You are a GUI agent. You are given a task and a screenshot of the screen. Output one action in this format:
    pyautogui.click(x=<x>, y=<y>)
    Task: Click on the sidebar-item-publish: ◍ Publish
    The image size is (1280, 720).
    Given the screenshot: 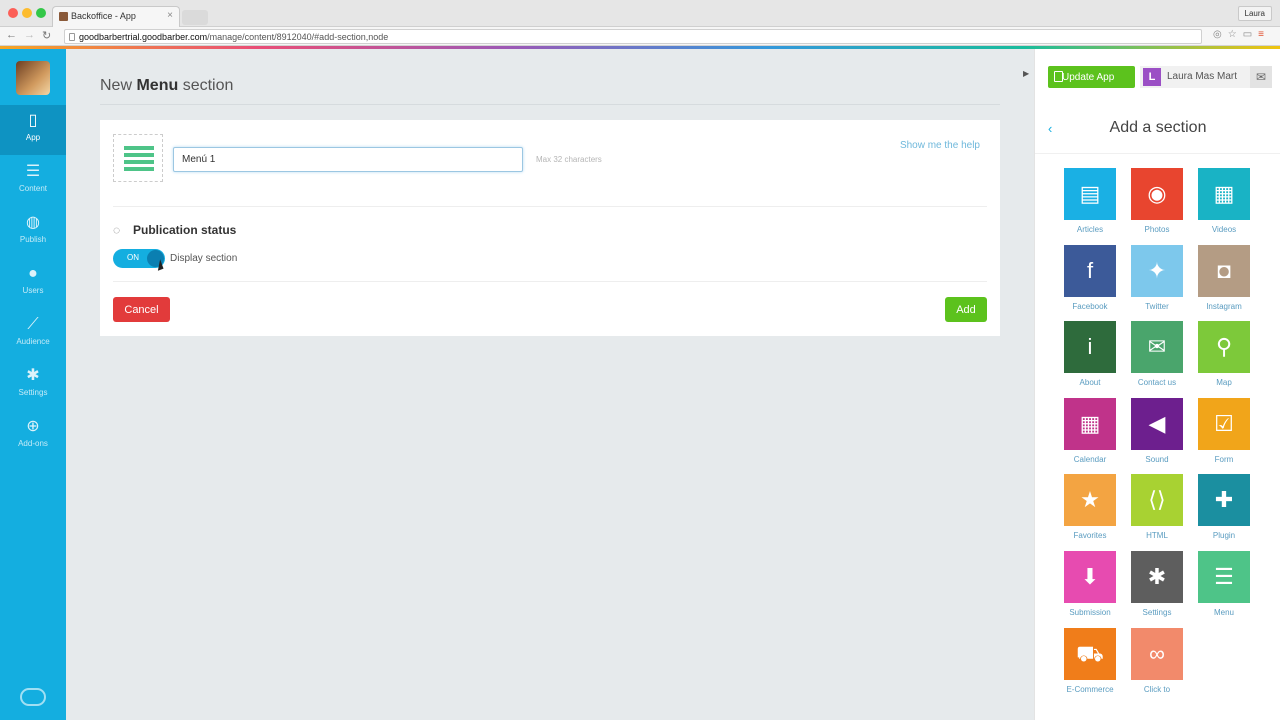 What is the action you would take?
    pyautogui.click(x=33, y=232)
    